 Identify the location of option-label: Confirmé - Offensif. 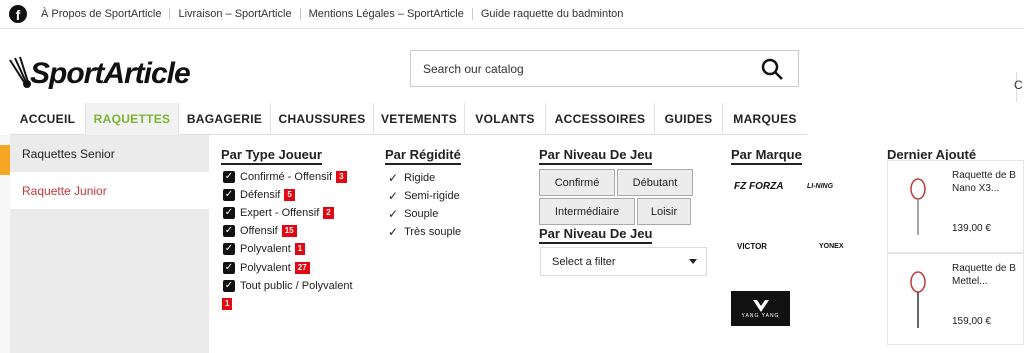
(286, 177).